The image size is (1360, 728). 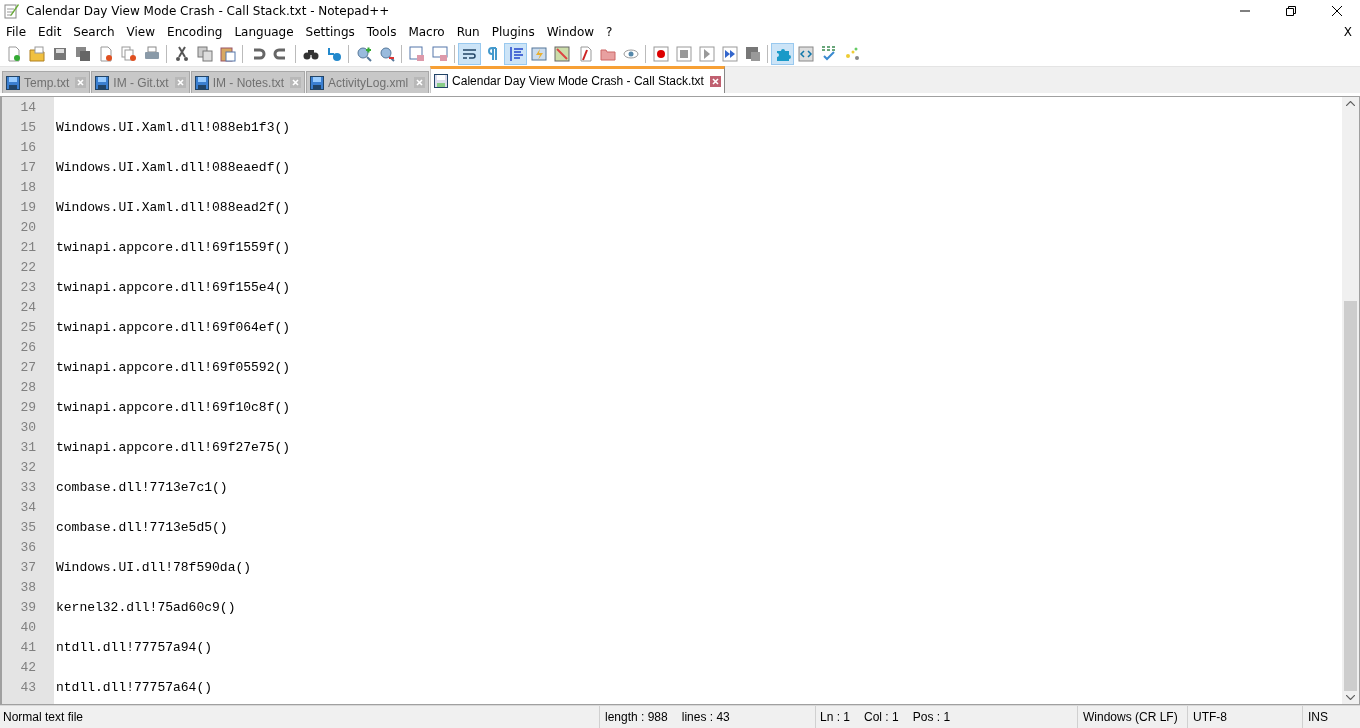 I want to click on line-number: 43, so click(x=27, y=687).